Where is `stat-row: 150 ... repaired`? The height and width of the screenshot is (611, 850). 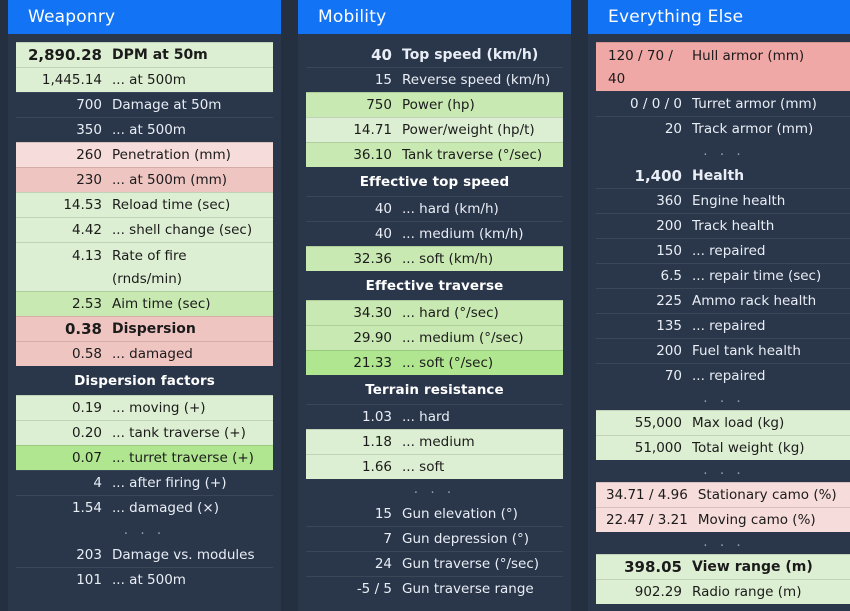 stat-row: 150 ... repaired is located at coordinates (723, 250).